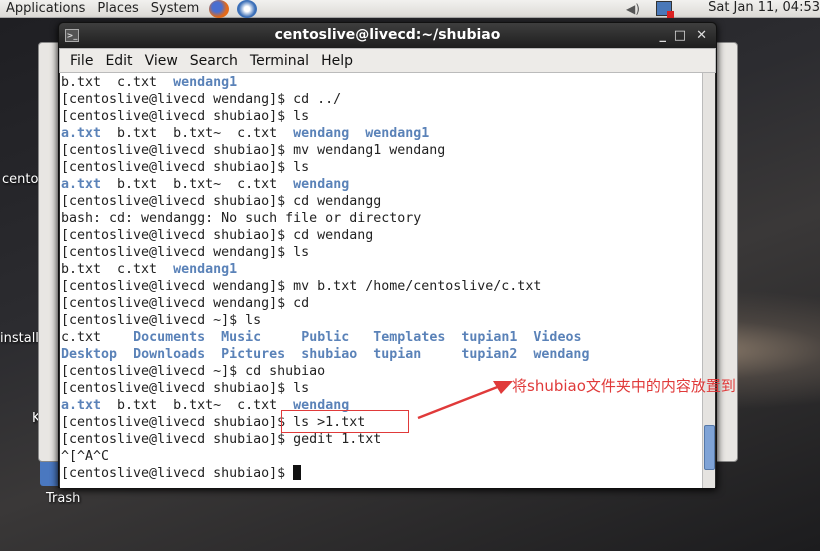 The height and width of the screenshot is (551, 820). What do you see at coordinates (97, 337) in the screenshot?
I see `terminal-text: c.txt` at bounding box center [97, 337].